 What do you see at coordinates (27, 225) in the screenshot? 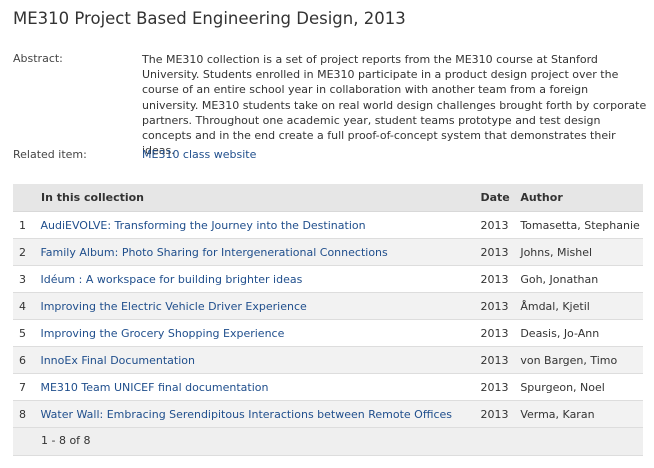
I see `row-number: 1` at bounding box center [27, 225].